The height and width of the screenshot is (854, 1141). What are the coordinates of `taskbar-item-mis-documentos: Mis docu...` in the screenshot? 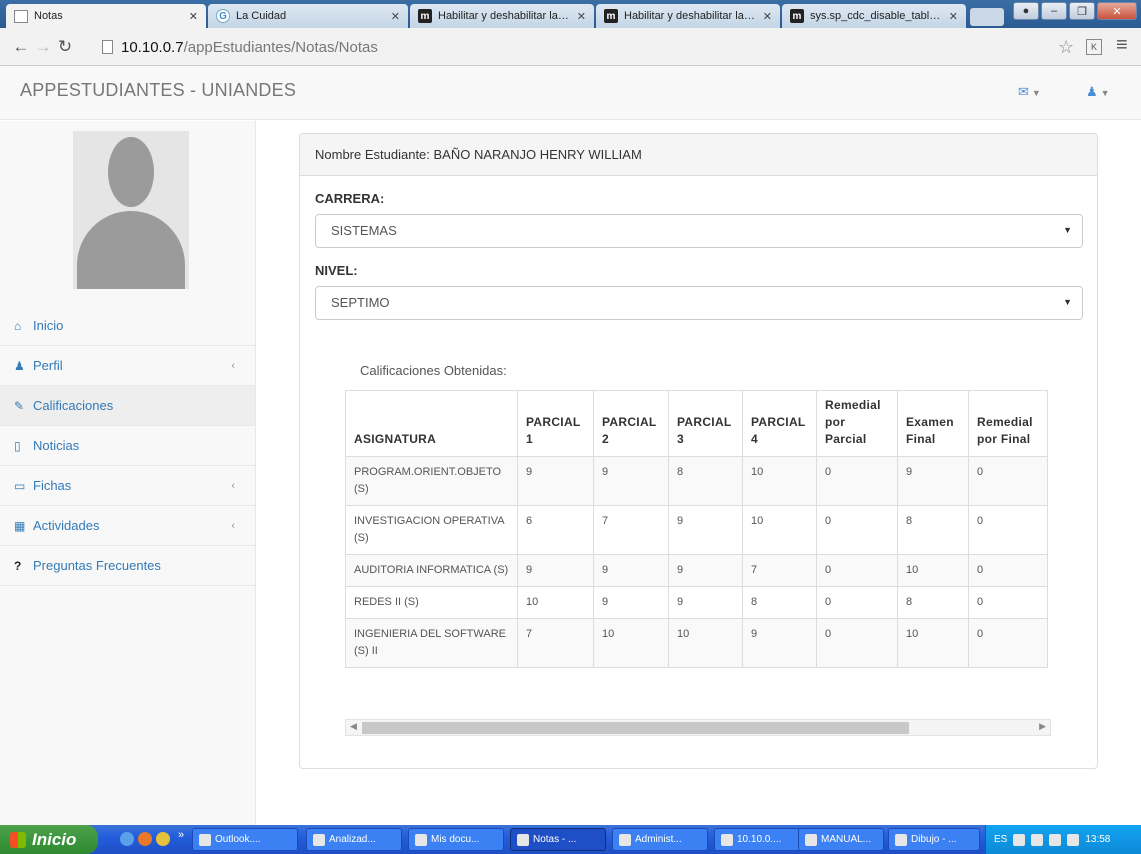 It's located at (456, 839).